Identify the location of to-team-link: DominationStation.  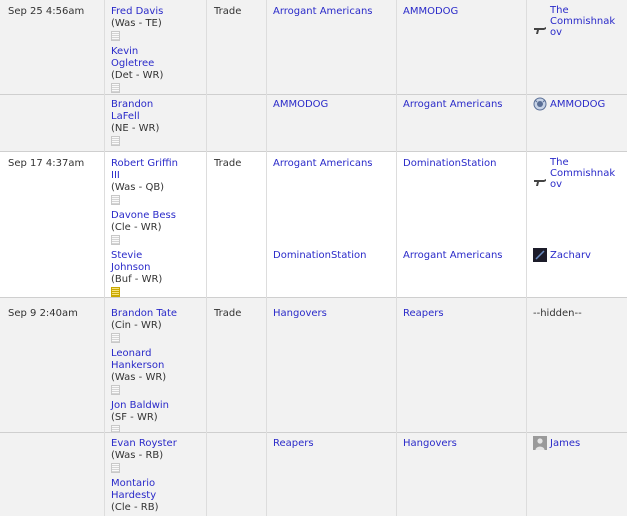
(450, 164).